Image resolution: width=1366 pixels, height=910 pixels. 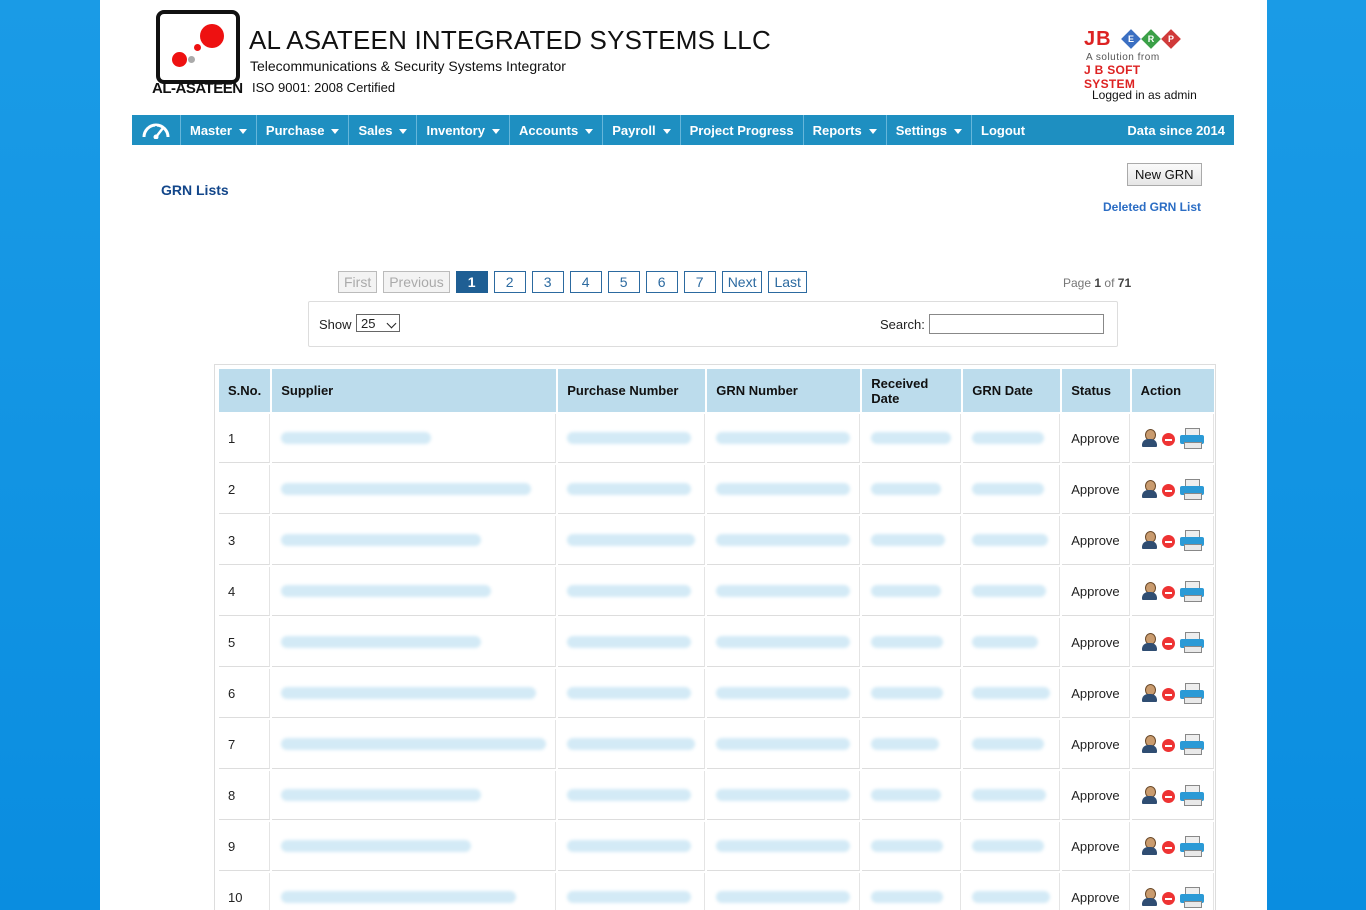 What do you see at coordinates (716, 846) in the screenshot?
I see `table-row: 9 Approve` at bounding box center [716, 846].